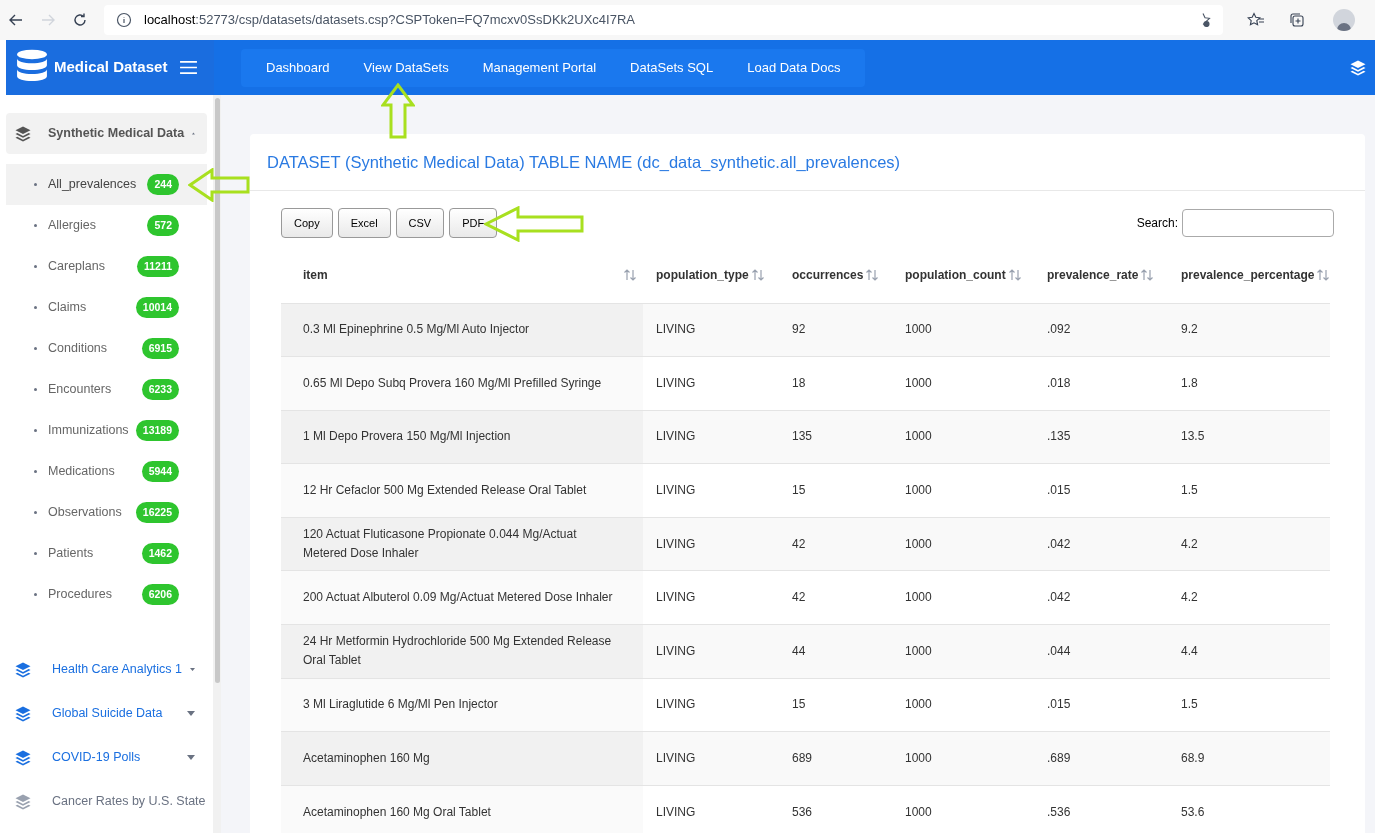  I want to click on search-field, so click(1258, 223).